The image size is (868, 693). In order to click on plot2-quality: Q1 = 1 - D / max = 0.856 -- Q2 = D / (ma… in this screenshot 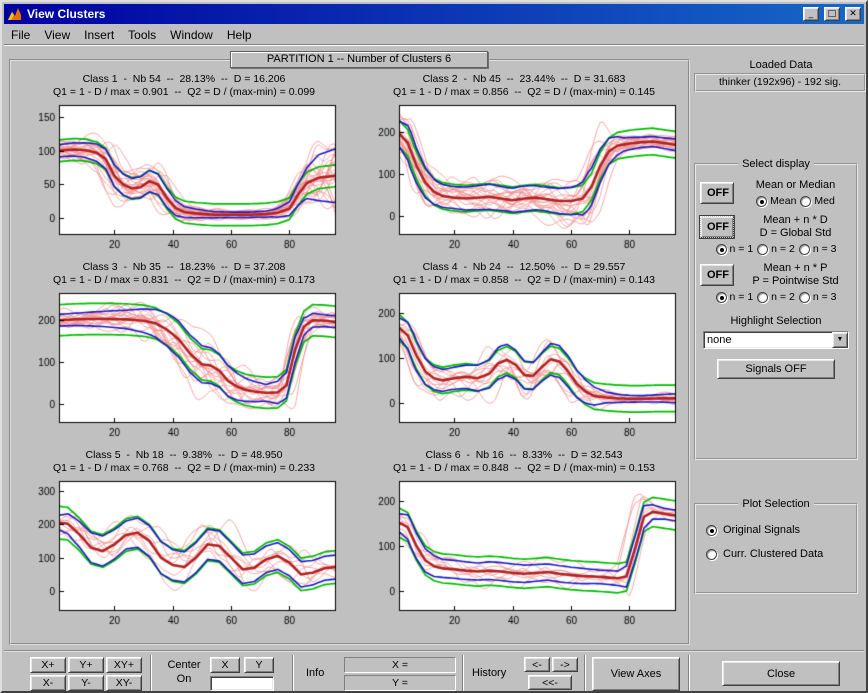, I will do `click(523, 92)`.